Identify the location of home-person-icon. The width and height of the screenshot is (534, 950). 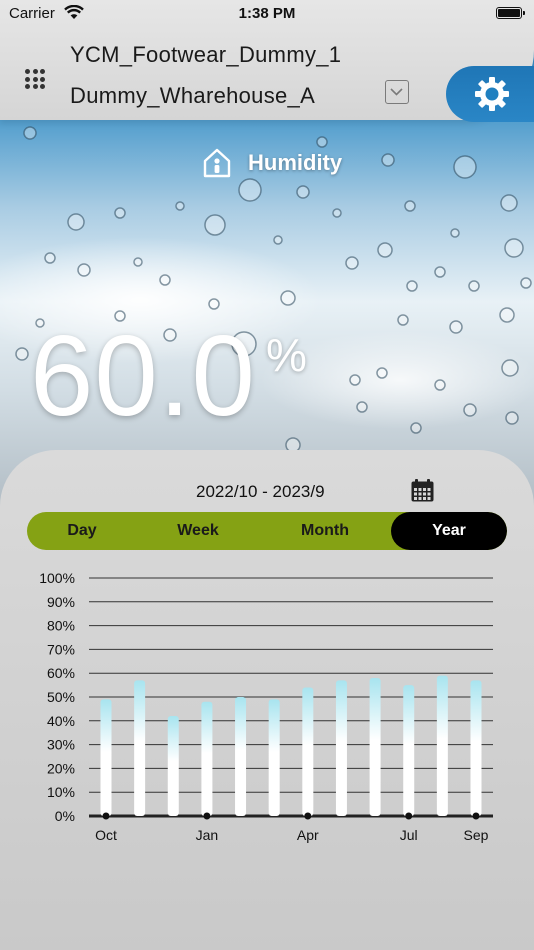
(217, 163).